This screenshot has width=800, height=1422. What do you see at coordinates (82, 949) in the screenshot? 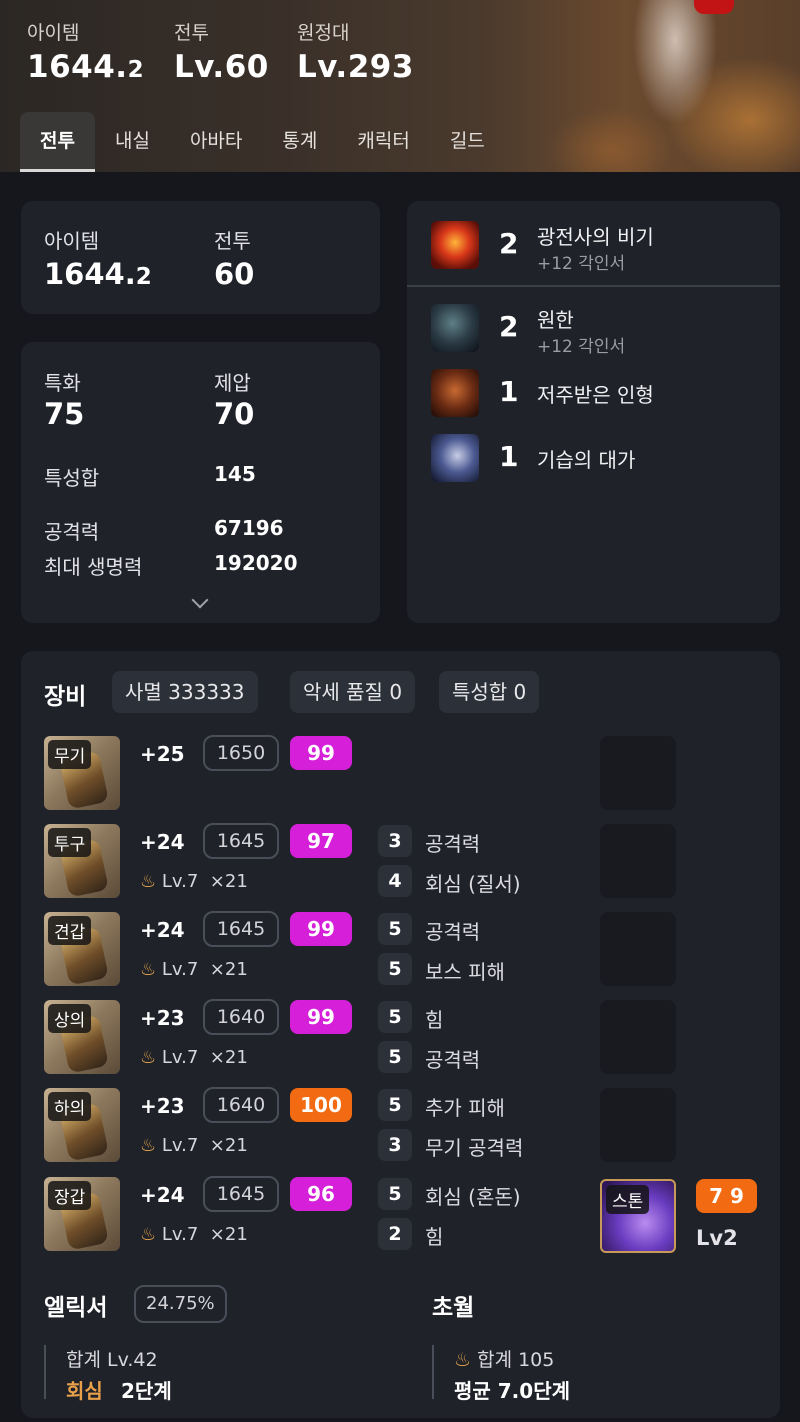
I see `shoulder-slot: 견갑` at bounding box center [82, 949].